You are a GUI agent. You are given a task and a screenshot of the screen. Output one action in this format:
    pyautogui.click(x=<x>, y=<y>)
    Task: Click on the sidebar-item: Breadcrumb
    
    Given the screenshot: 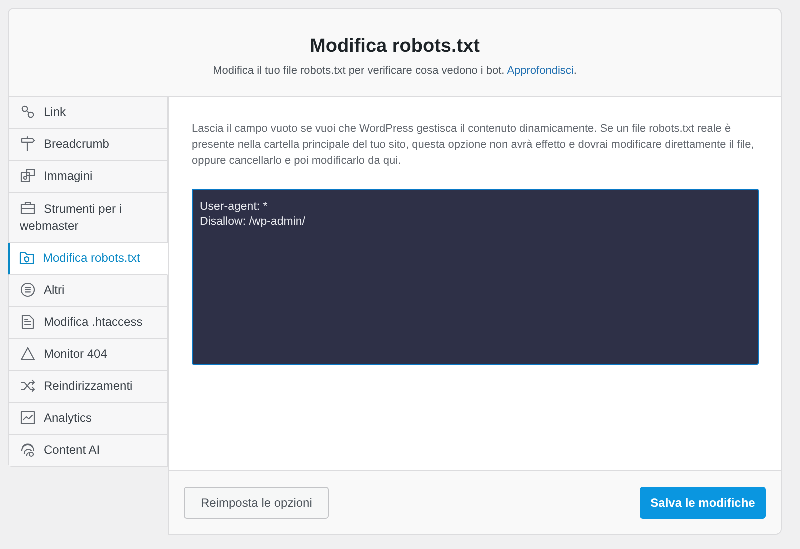 What is the action you would take?
    pyautogui.click(x=88, y=145)
    